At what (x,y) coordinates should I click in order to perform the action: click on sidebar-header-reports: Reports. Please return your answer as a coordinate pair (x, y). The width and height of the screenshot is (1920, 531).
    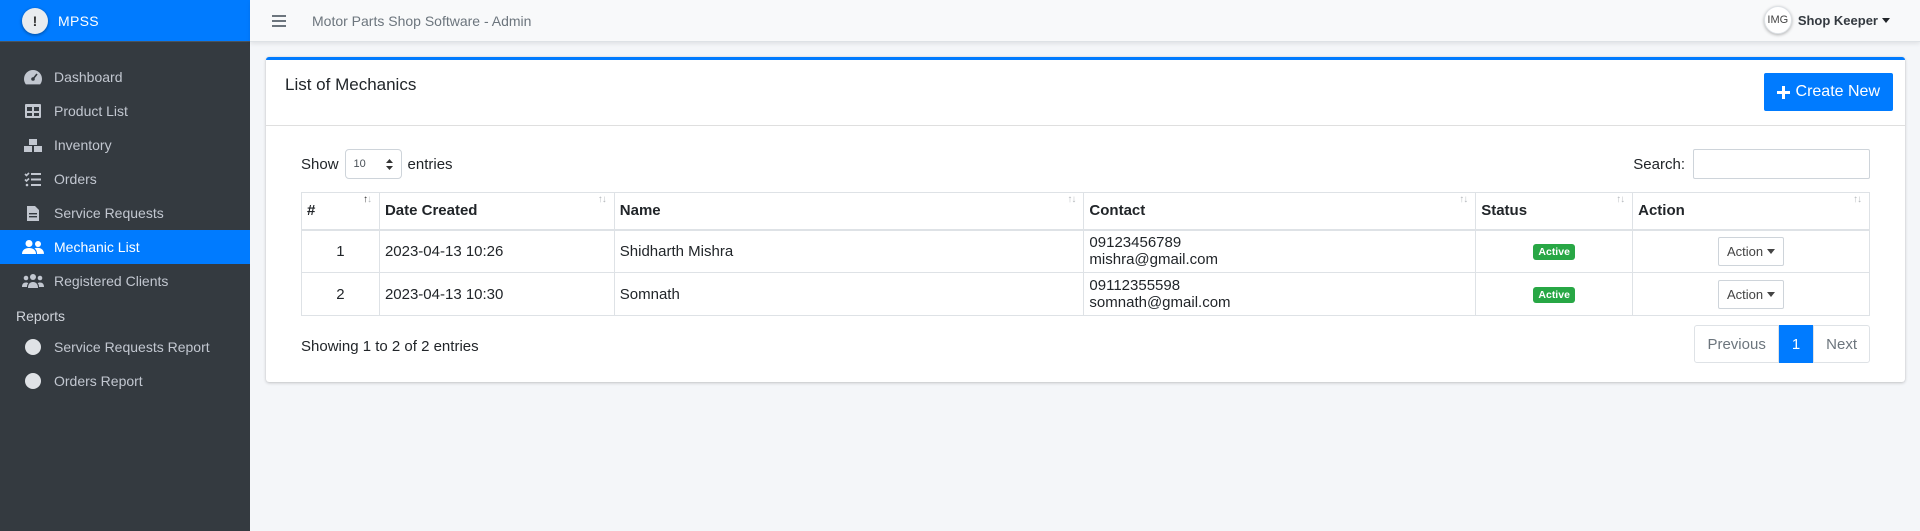
    Looking at the image, I should click on (41, 316).